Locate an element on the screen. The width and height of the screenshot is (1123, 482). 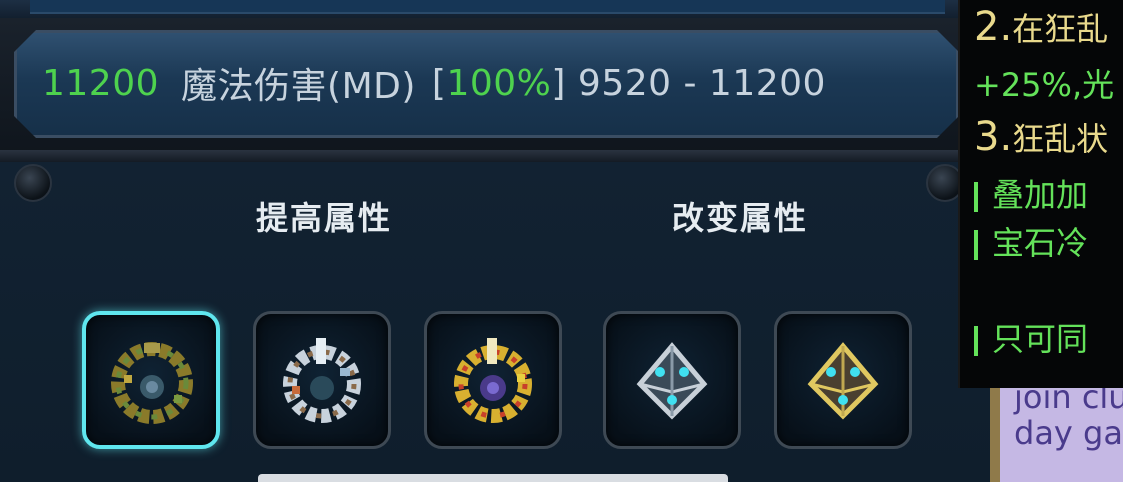
tooltip-line-2: 2.在狂乱 is located at coordinates (1041, 27).